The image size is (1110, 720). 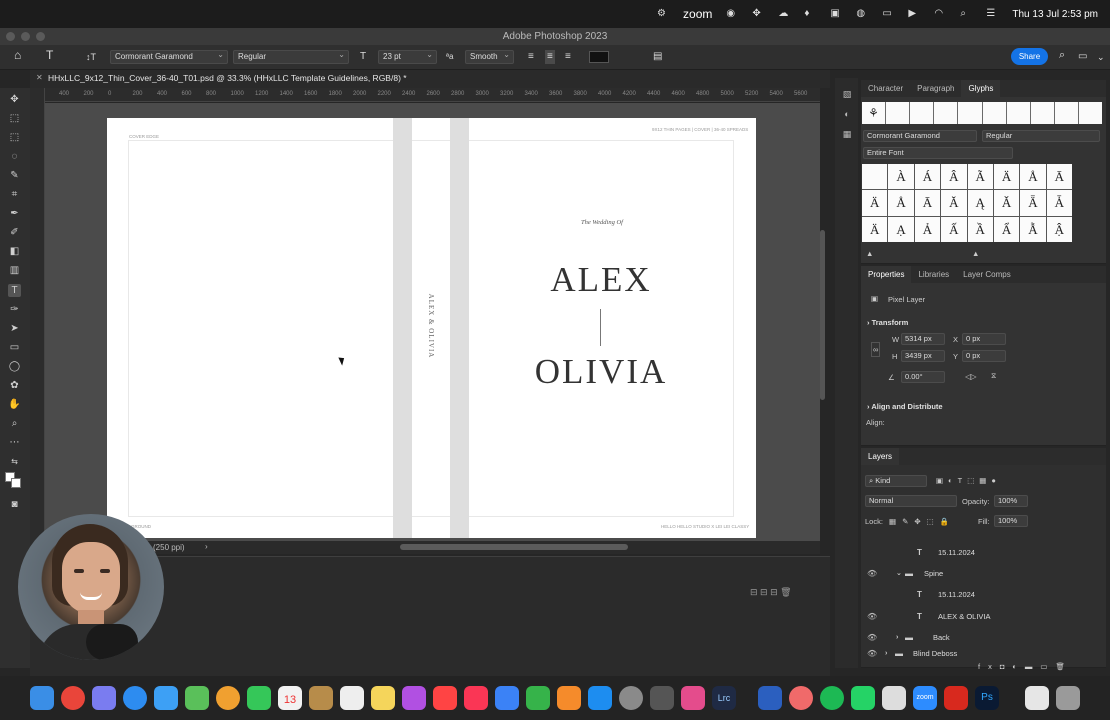 What do you see at coordinates (25, 36) in the screenshot?
I see `minimize-window-button` at bounding box center [25, 36].